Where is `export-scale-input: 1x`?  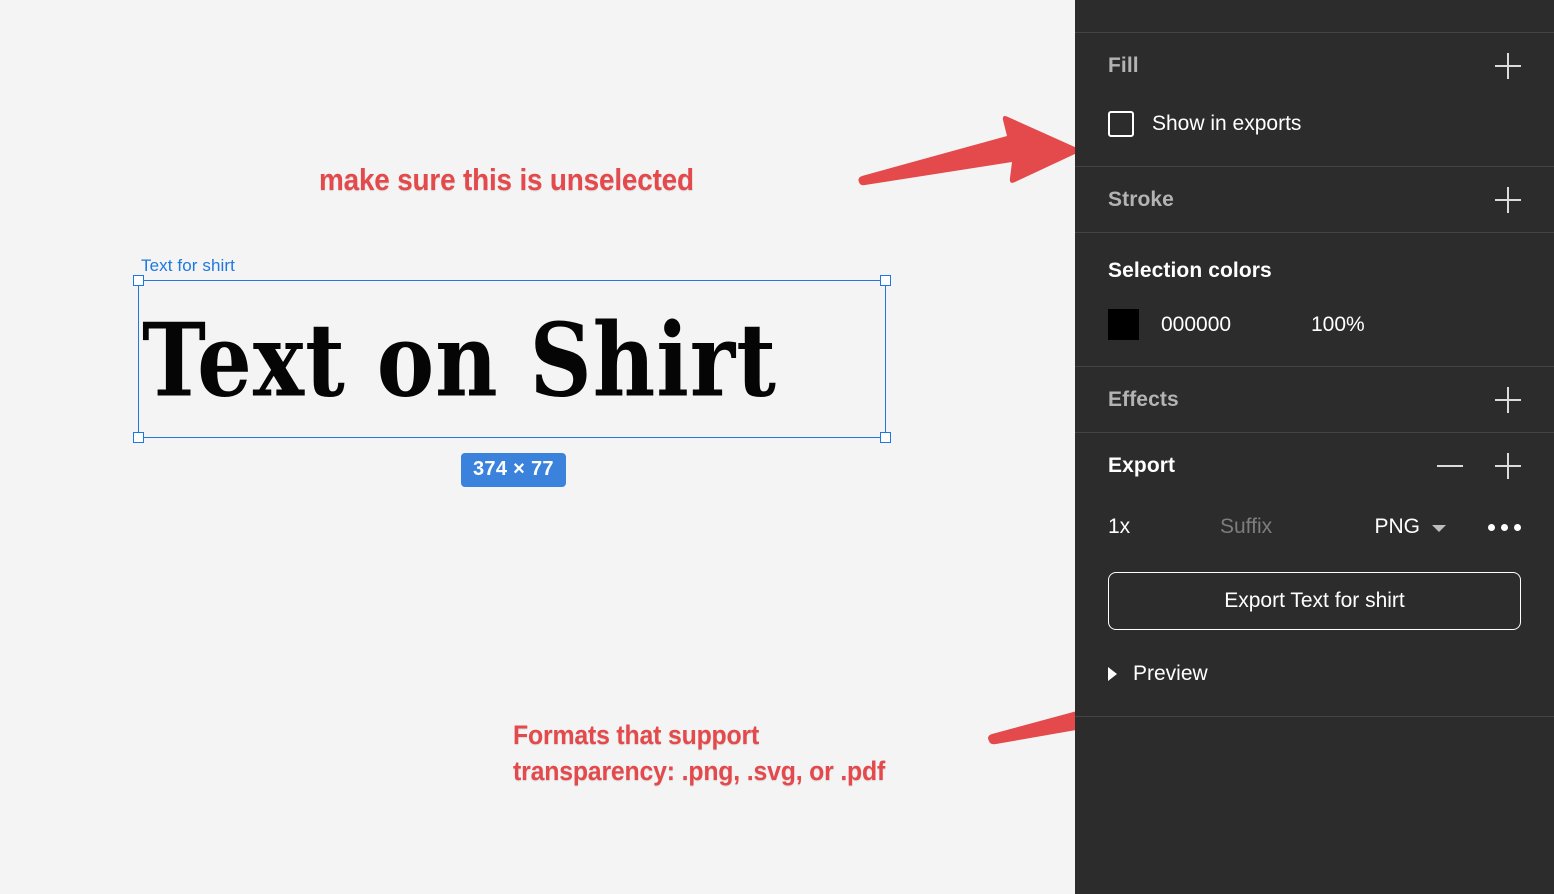
export-scale-input: 1x is located at coordinates (1164, 527).